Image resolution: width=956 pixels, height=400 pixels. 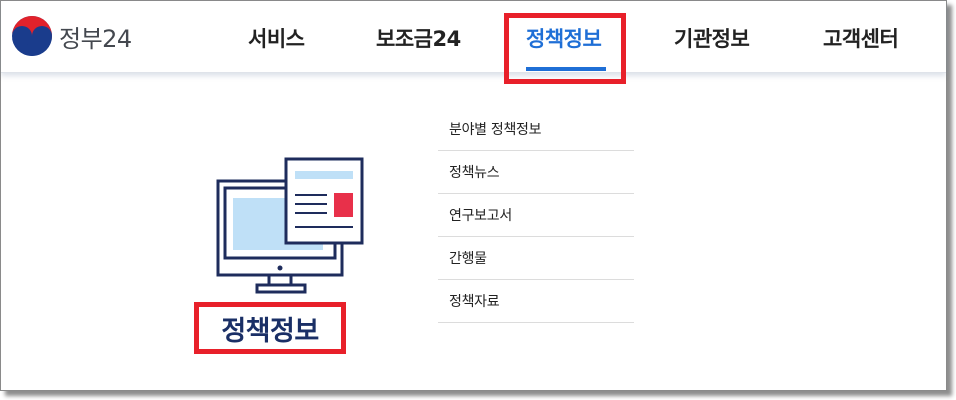 What do you see at coordinates (418, 38) in the screenshot?
I see `nav-item-subsidy24: 보조금24` at bounding box center [418, 38].